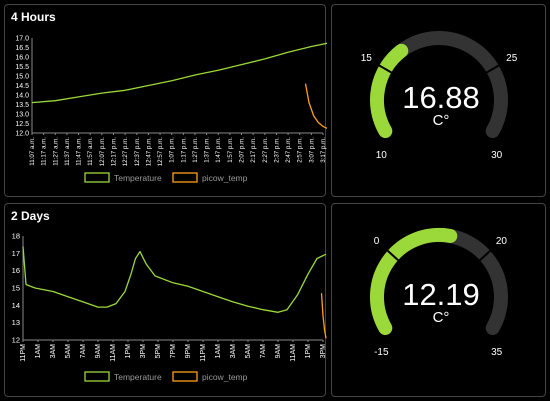  I want to click on y-tick-label: 12.5, so click(22, 124).